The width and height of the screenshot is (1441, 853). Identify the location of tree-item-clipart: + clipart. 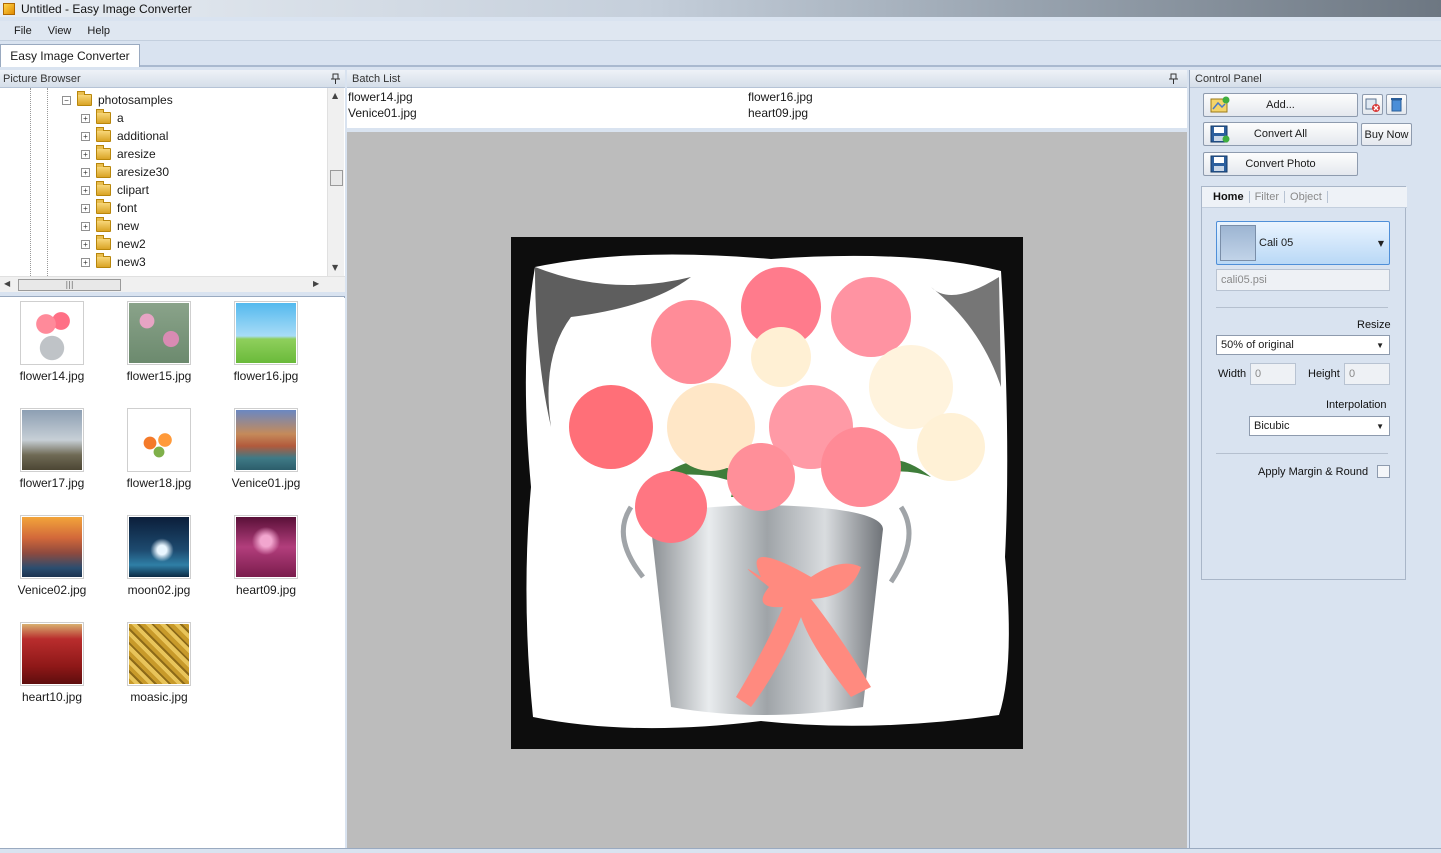
(115, 190).